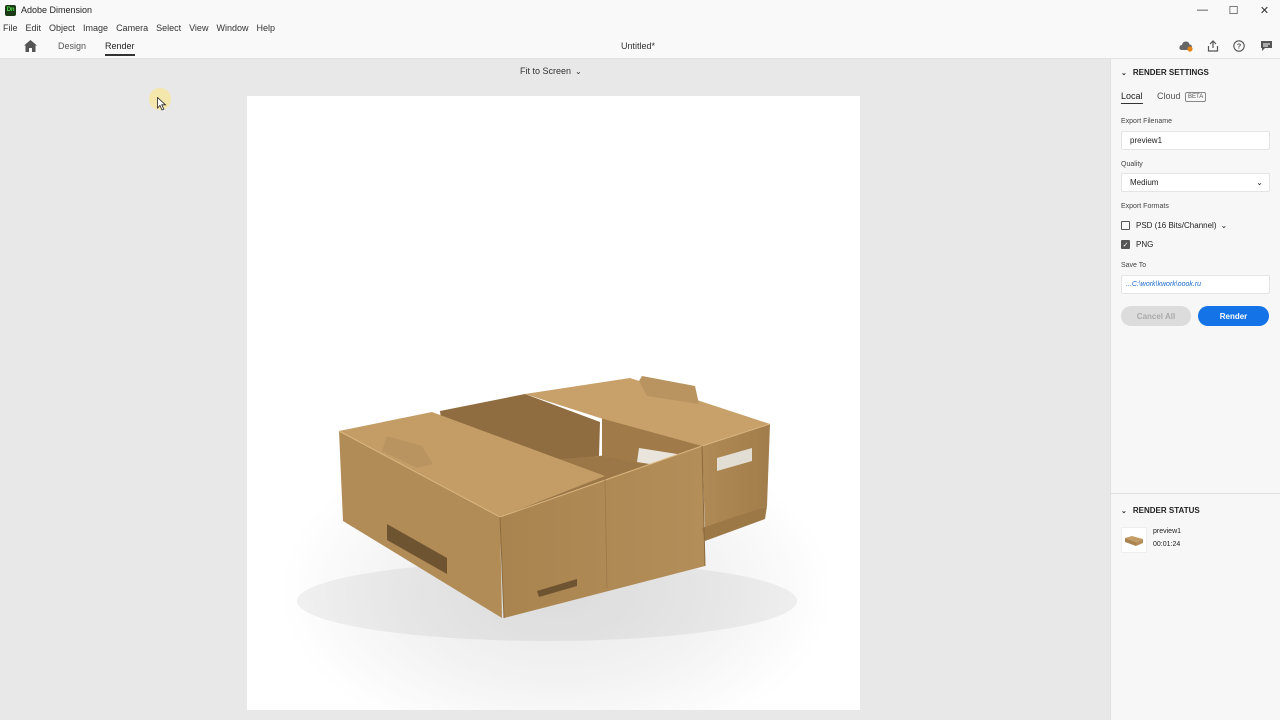 This screenshot has height=720, width=1280. Describe the element at coordinates (1264, 10) in the screenshot. I see `close-button: ✕` at that location.